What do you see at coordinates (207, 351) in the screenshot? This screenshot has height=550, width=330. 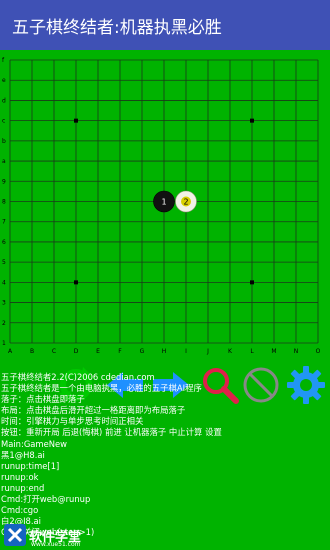 I see `column-label: J` at bounding box center [207, 351].